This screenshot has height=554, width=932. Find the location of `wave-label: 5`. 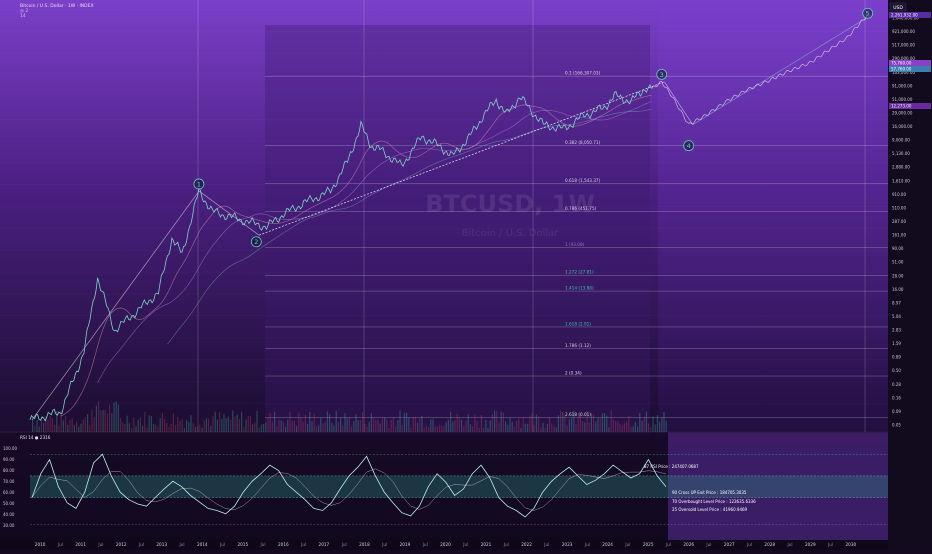

wave-label: 5 is located at coordinates (868, 14).